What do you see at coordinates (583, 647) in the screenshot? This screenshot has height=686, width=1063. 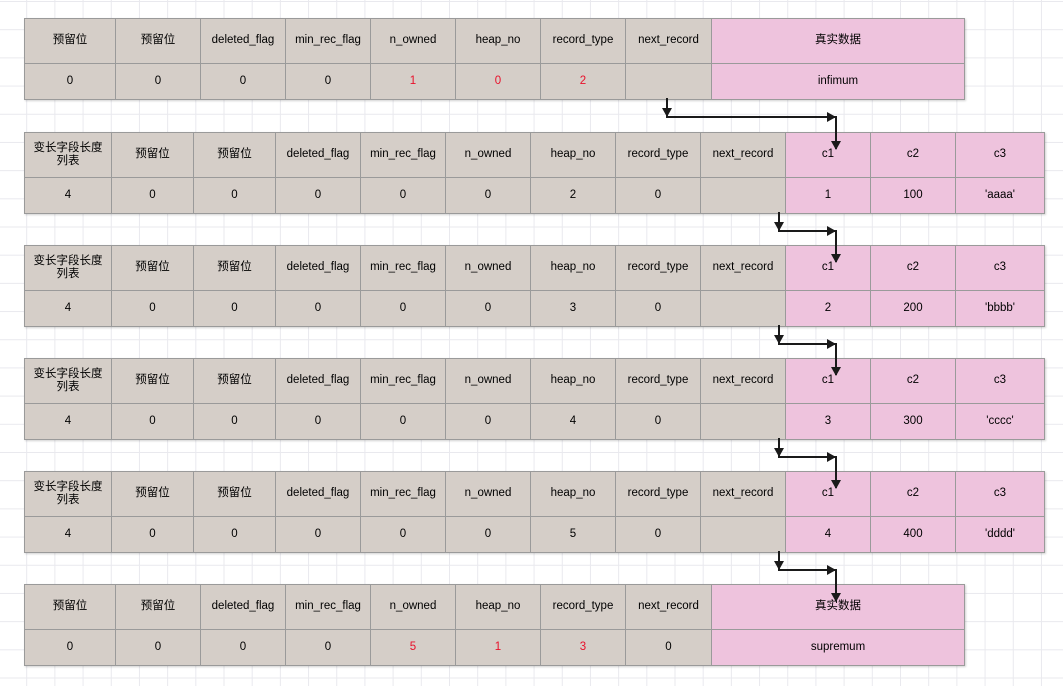 I see `column-value: 3` at bounding box center [583, 647].